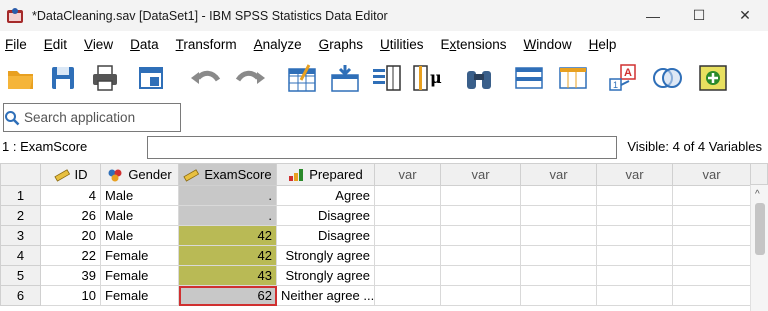 This screenshot has width=768, height=311. Describe the element at coordinates (713, 78) in the screenshot. I see `show-all-variables-icon` at that location.